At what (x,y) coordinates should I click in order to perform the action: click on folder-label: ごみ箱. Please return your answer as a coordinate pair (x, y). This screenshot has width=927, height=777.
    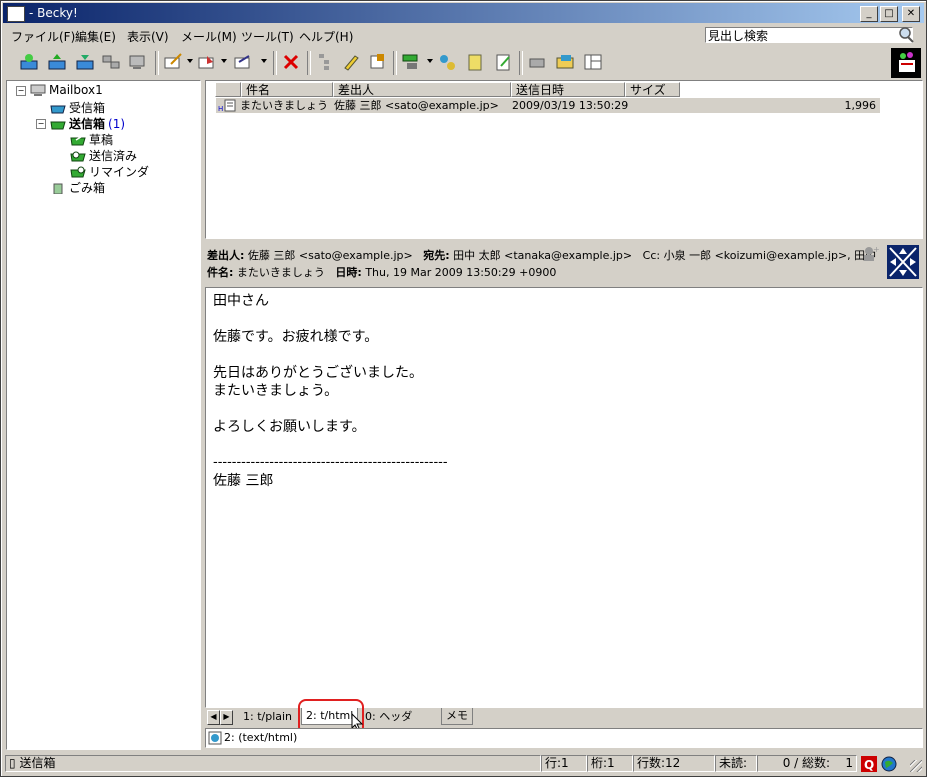
    Looking at the image, I should click on (87, 188).